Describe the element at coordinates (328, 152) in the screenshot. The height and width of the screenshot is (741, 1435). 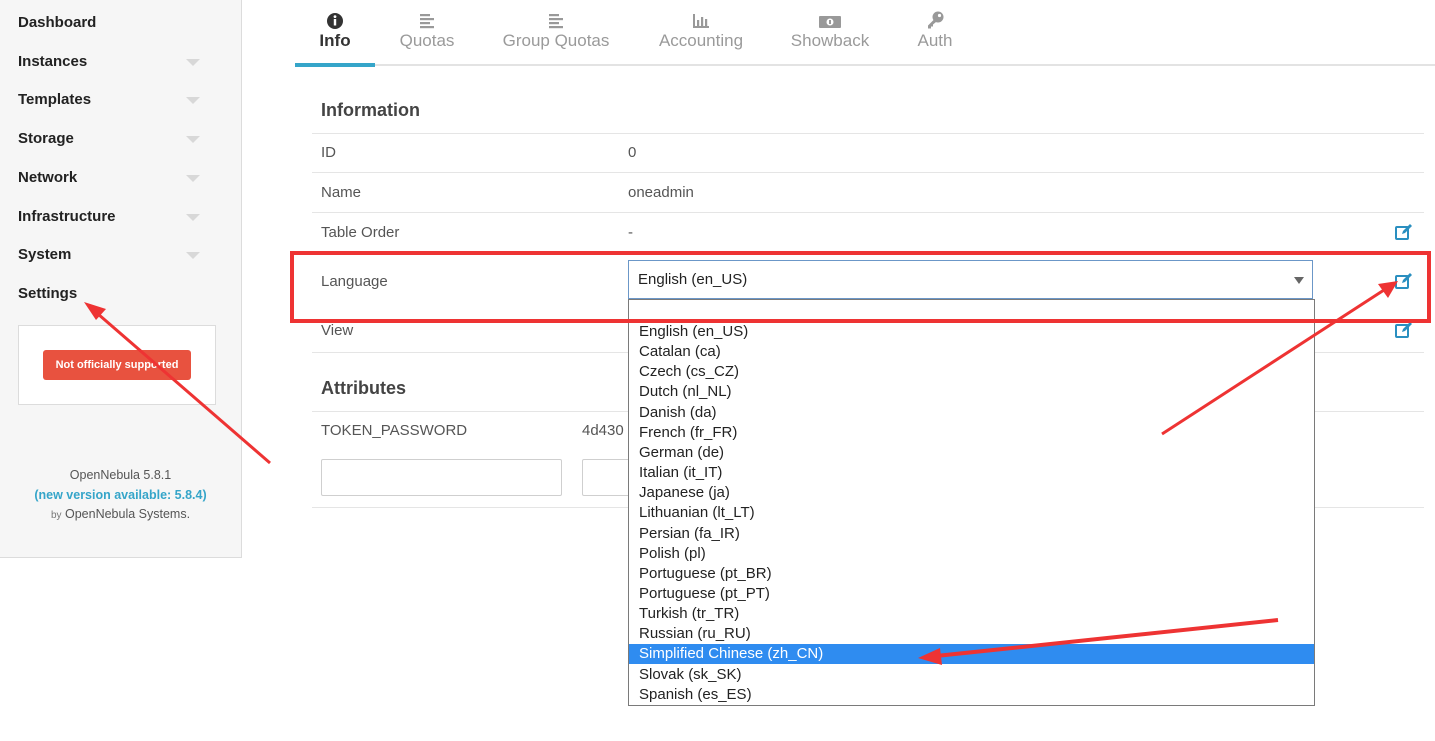
I see `id-label: ID` at that location.